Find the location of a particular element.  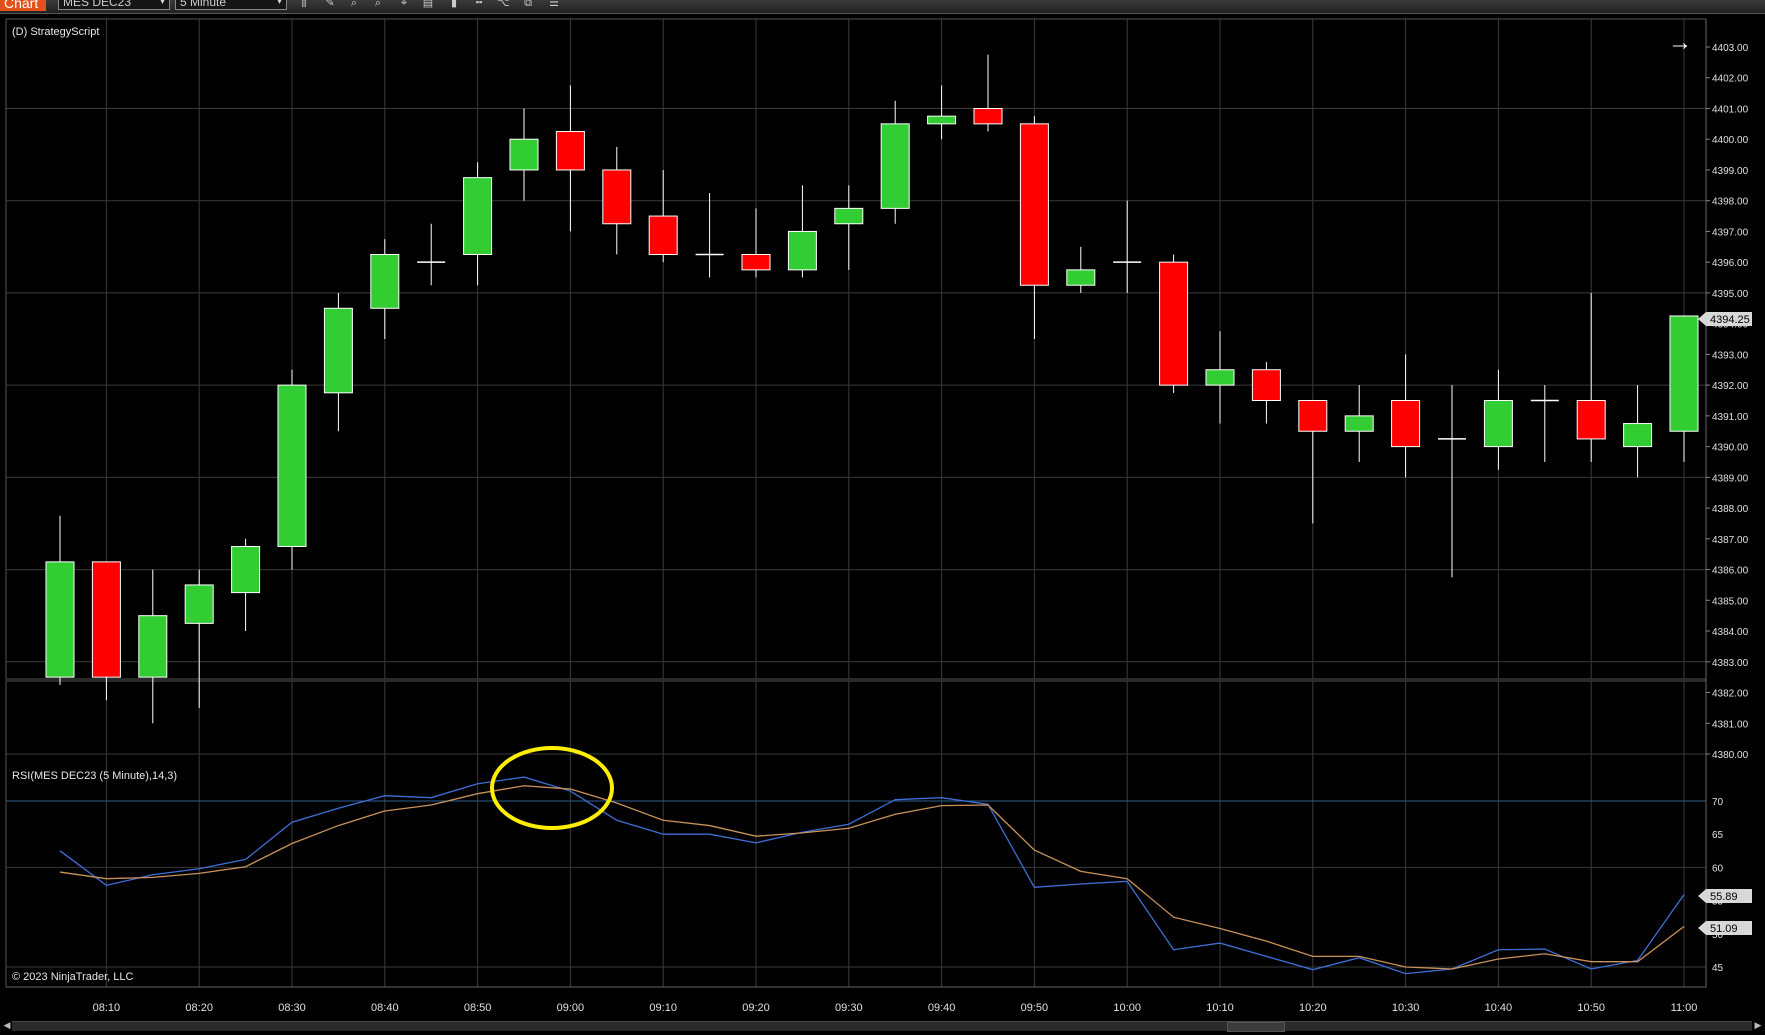

time-tick-label: 09:50 is located at coordinates (1035, 1008).